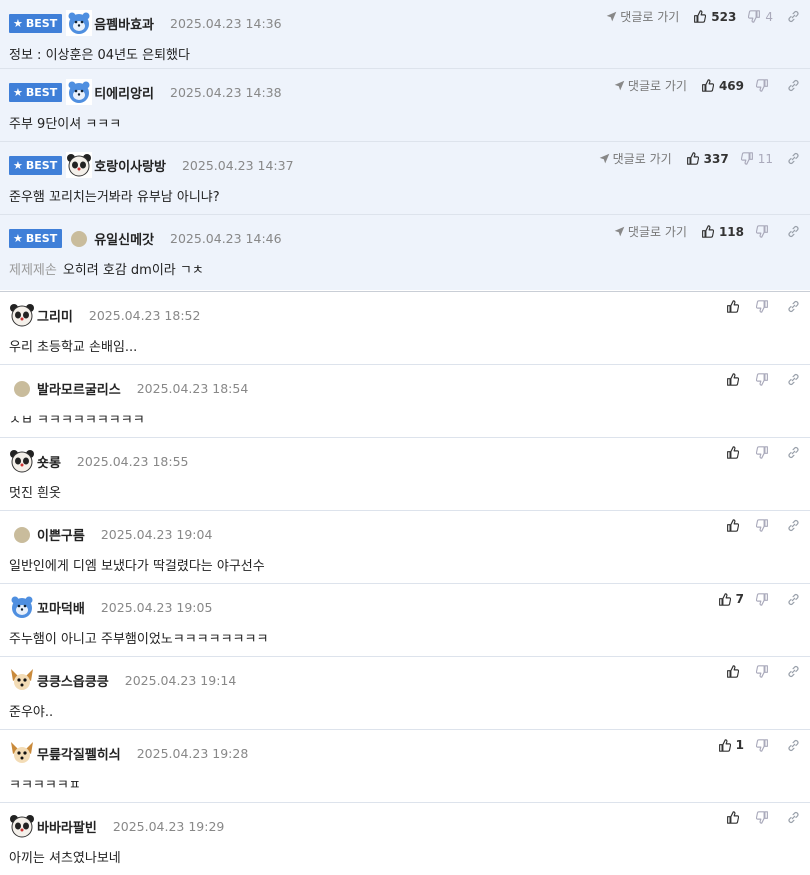  Describe the element at coordinates (124, 23) in the screenshot. I see `nickname: 음펨바효과` at that location.